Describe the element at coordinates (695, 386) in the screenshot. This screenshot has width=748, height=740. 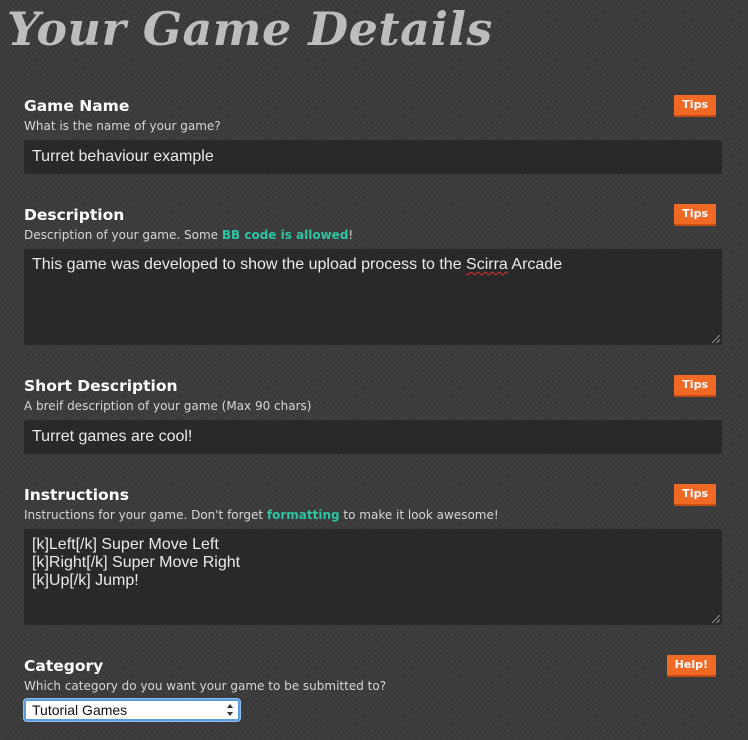
I see `short-description-tips-button: Tips` at that location.